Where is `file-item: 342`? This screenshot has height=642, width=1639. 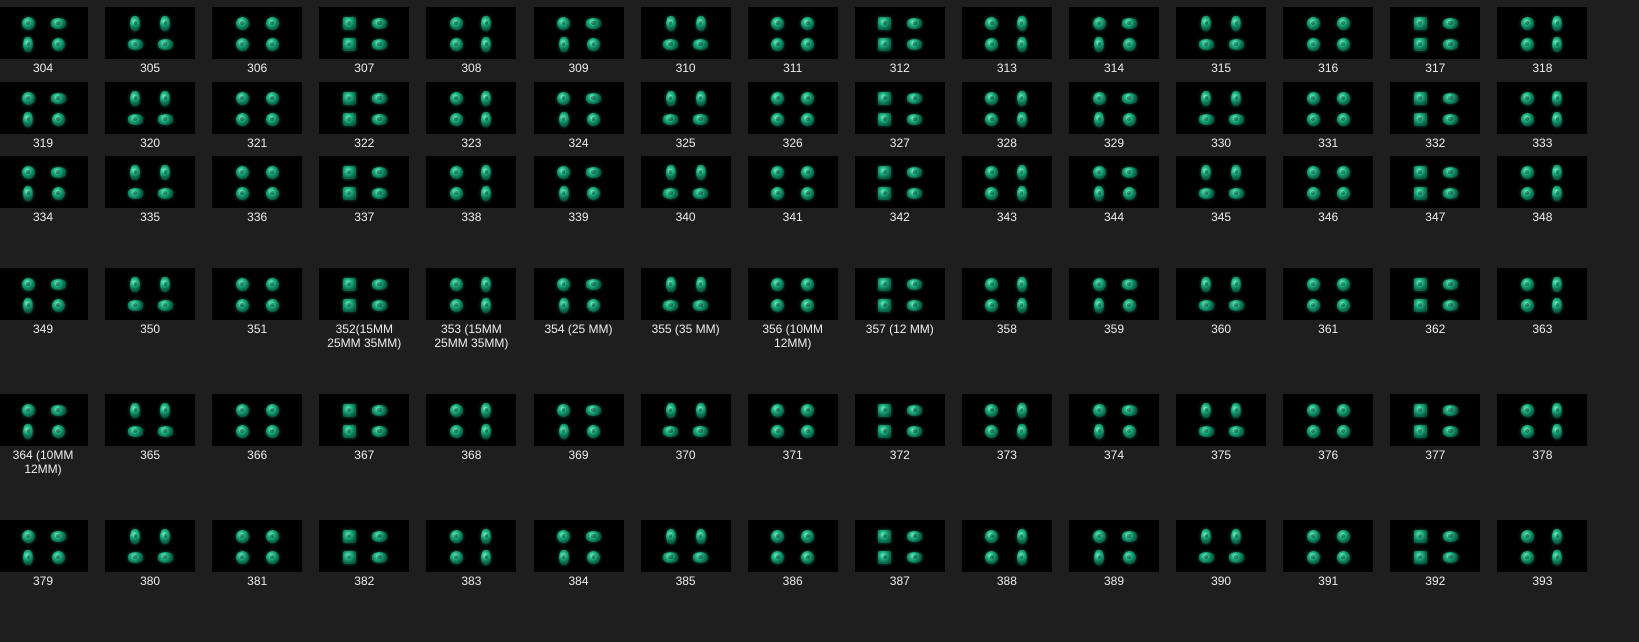
file-item: 342 is located at coordinates (900, 190).